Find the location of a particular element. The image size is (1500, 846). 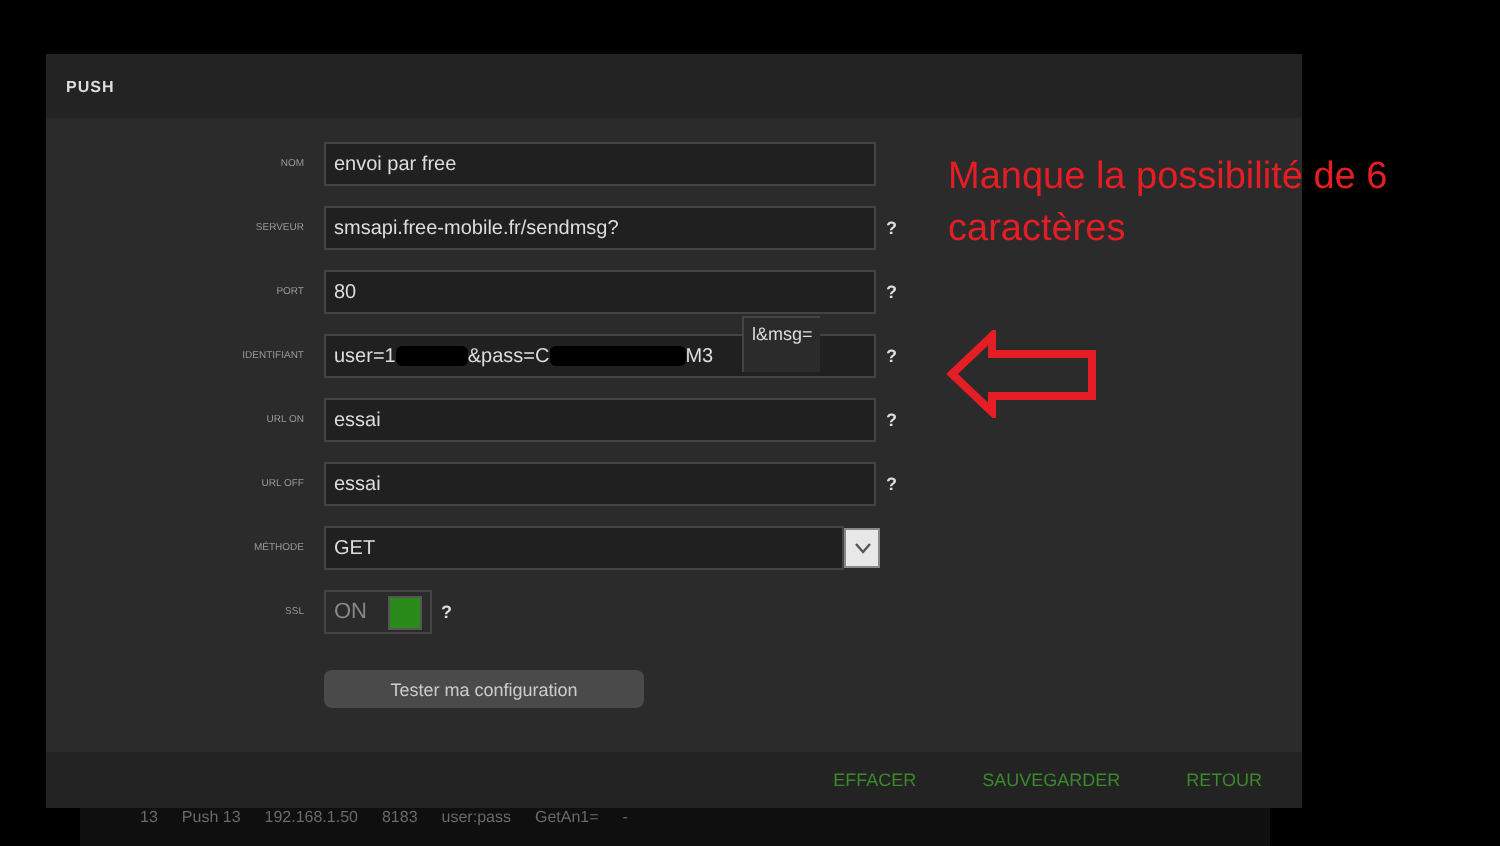

table-cell: user:pass is located at coordinates (476, 817).